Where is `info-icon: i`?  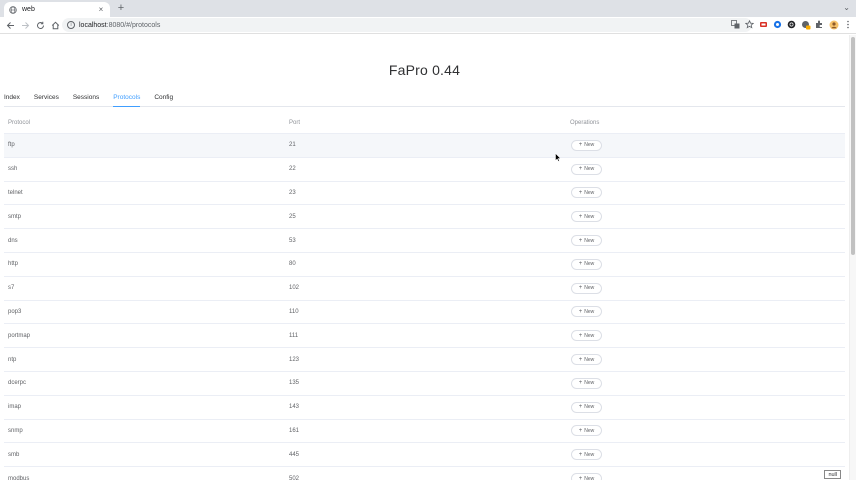 info-icon: i is located at coordinates (71, 25).